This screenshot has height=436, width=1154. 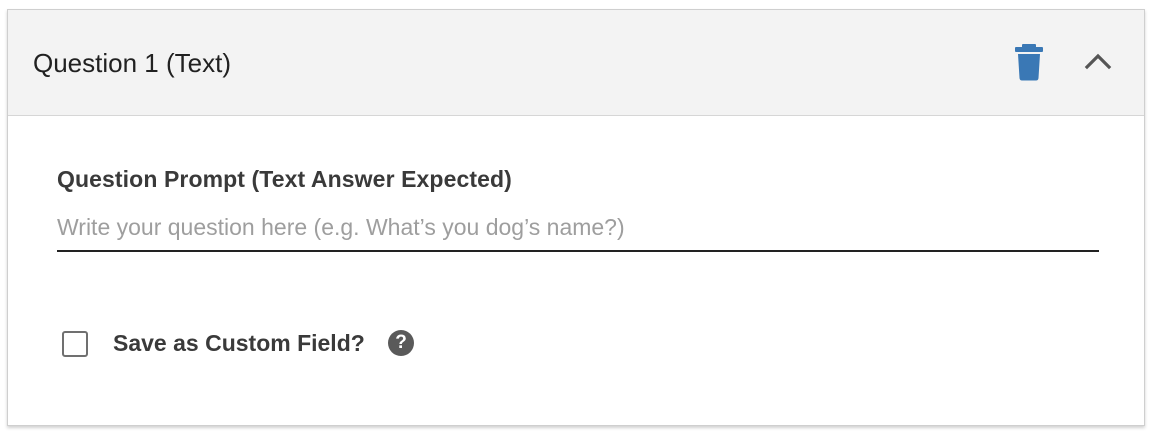 What do you see at coordinates (578, 228) in the screenshot?
I see `question-prompt-input` at bounding box center [578, 228].